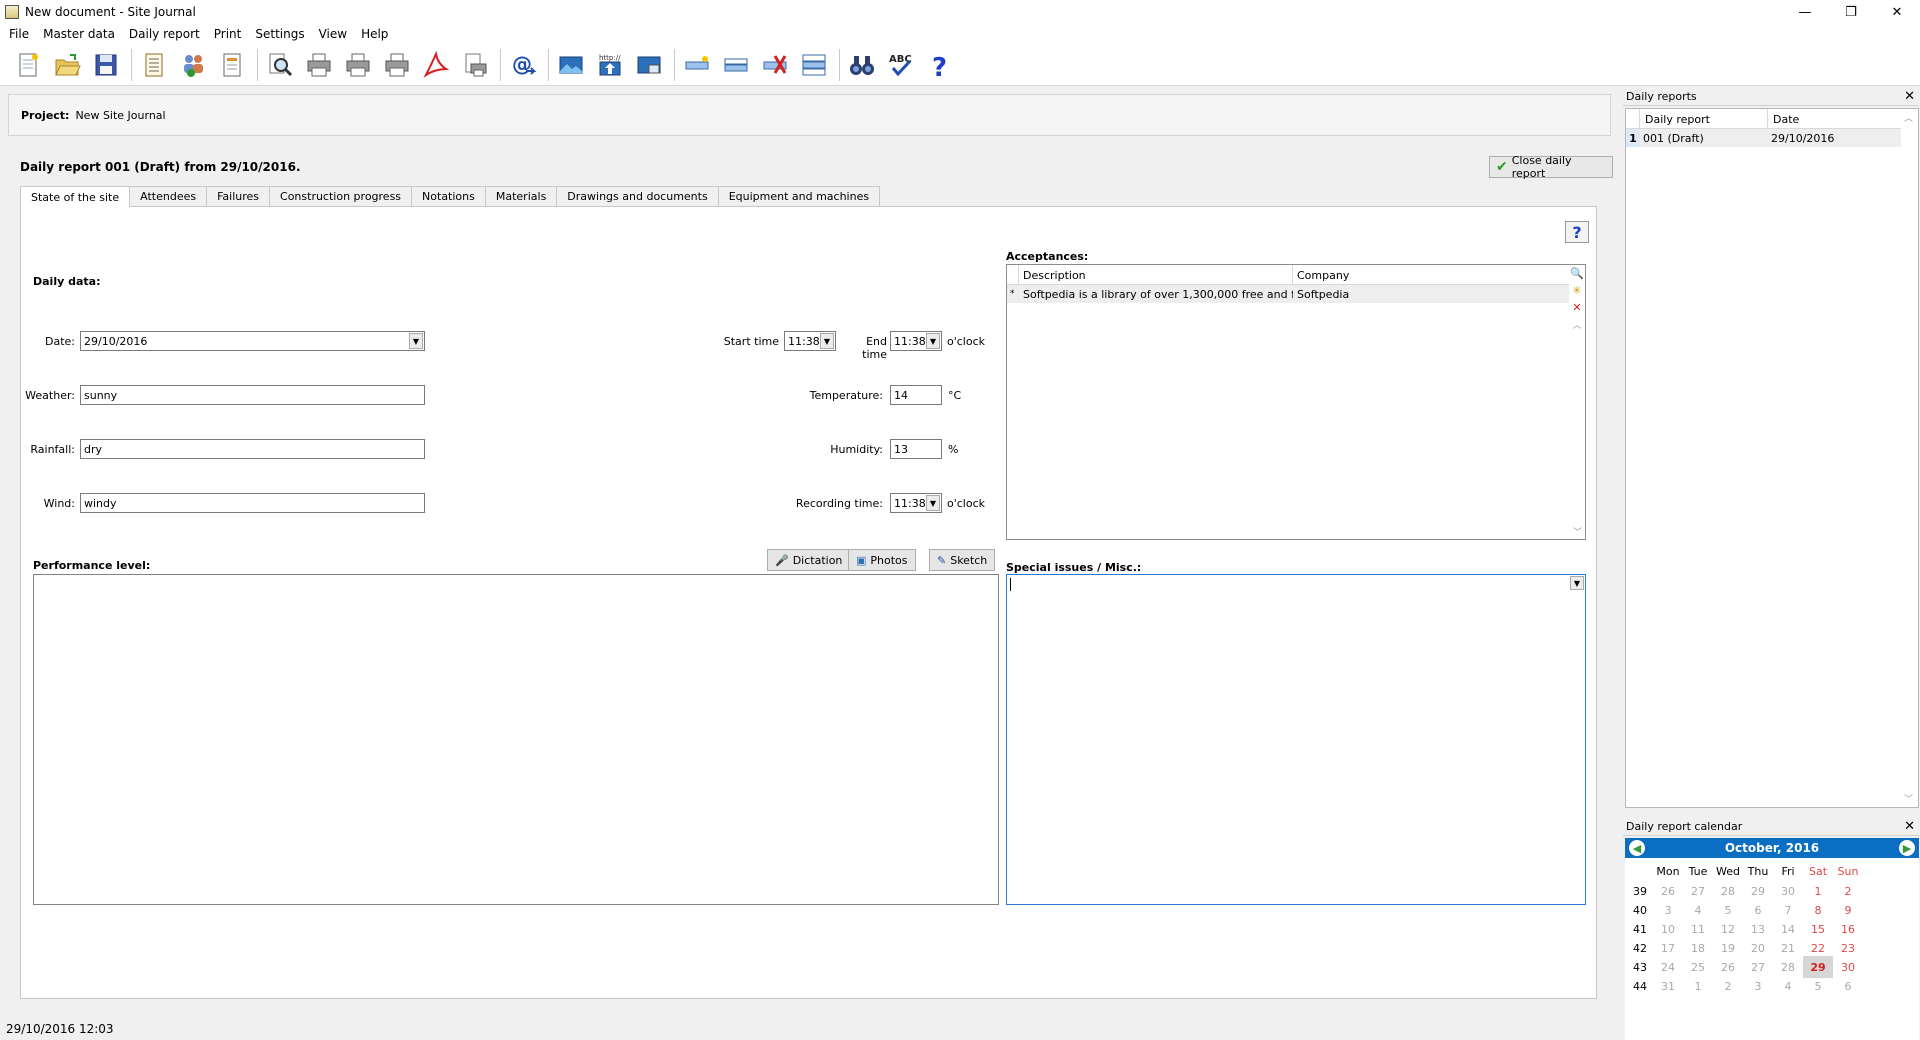 The height and width of the screenshot is (1040, 1920). I want to click on humidity-input, so click(916, 449).